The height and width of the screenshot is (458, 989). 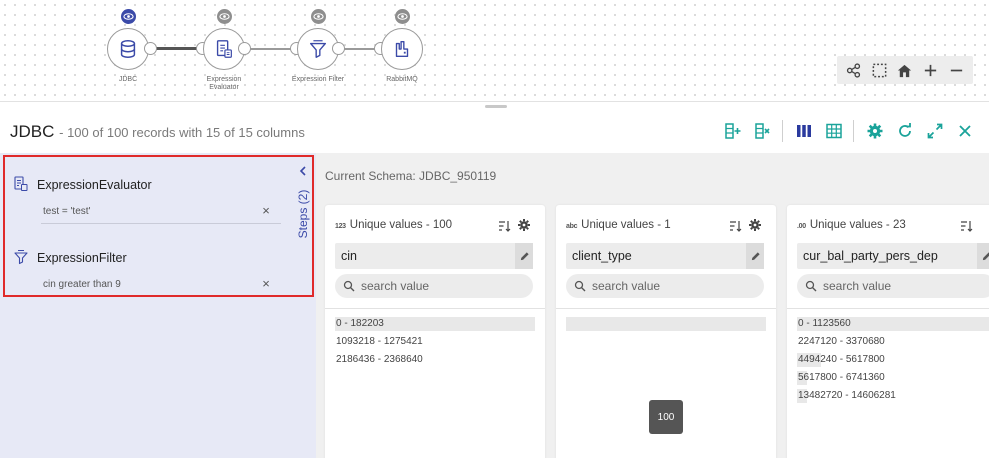 I want to click on string-type-icon: abc, so click(x=572, y=226).